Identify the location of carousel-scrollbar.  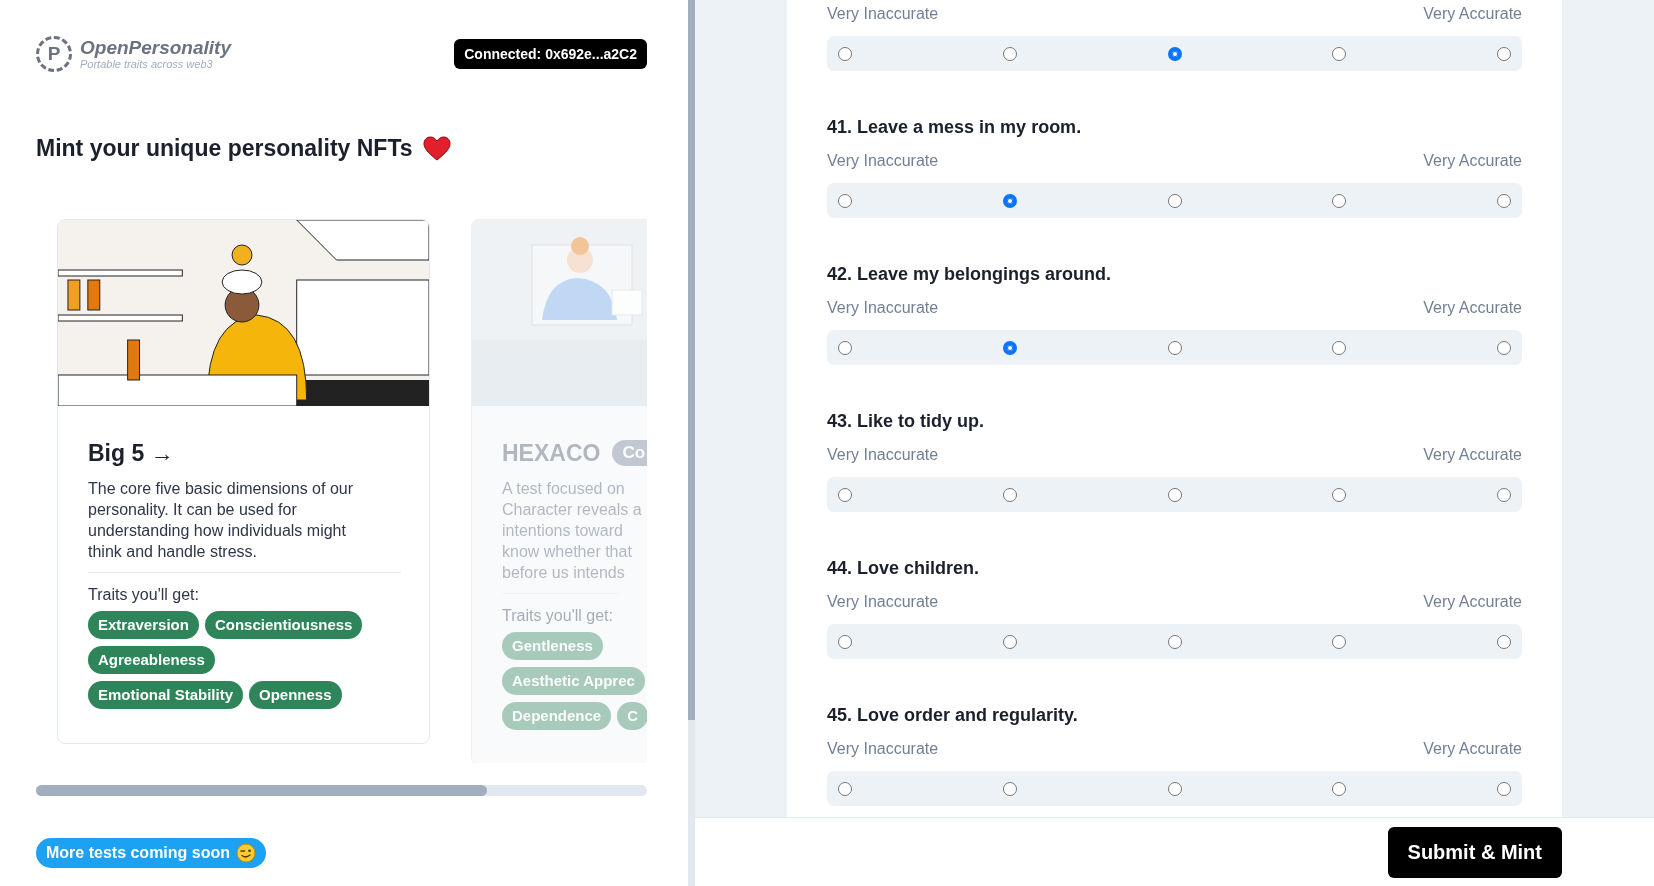
(341, 790).